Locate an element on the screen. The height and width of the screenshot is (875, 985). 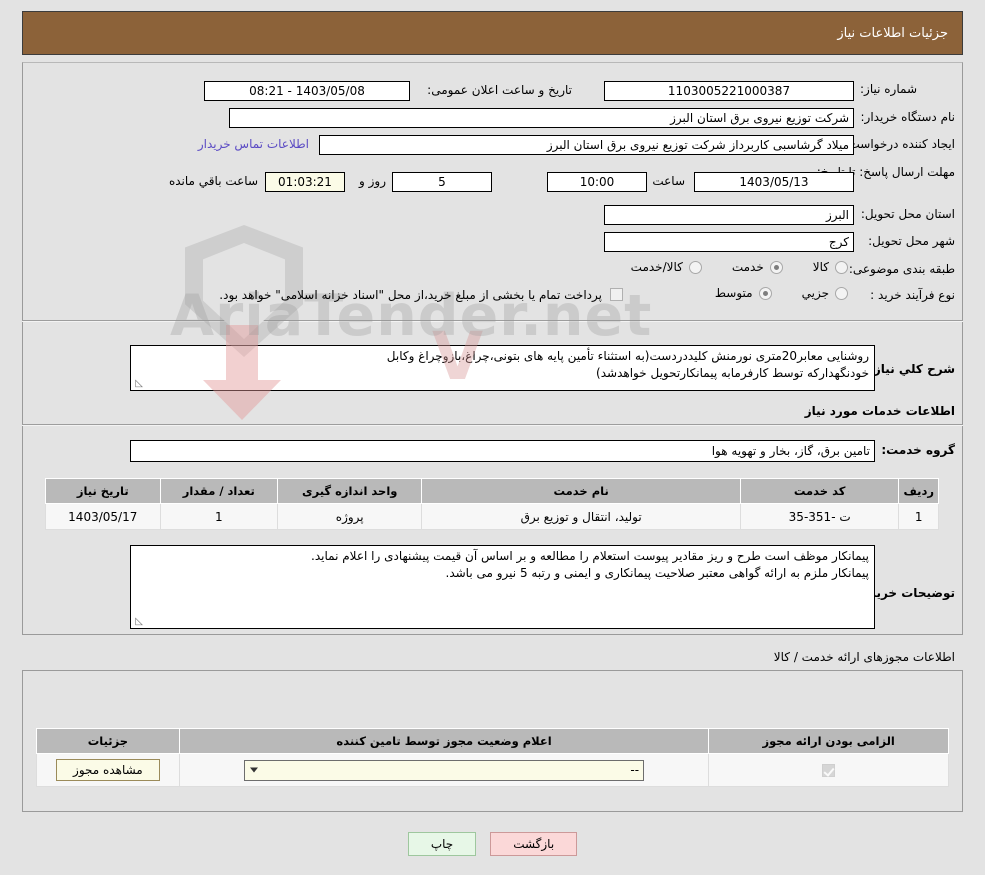
view-permit-button: مشاهده مجوز is located at coordinates (108, 770).